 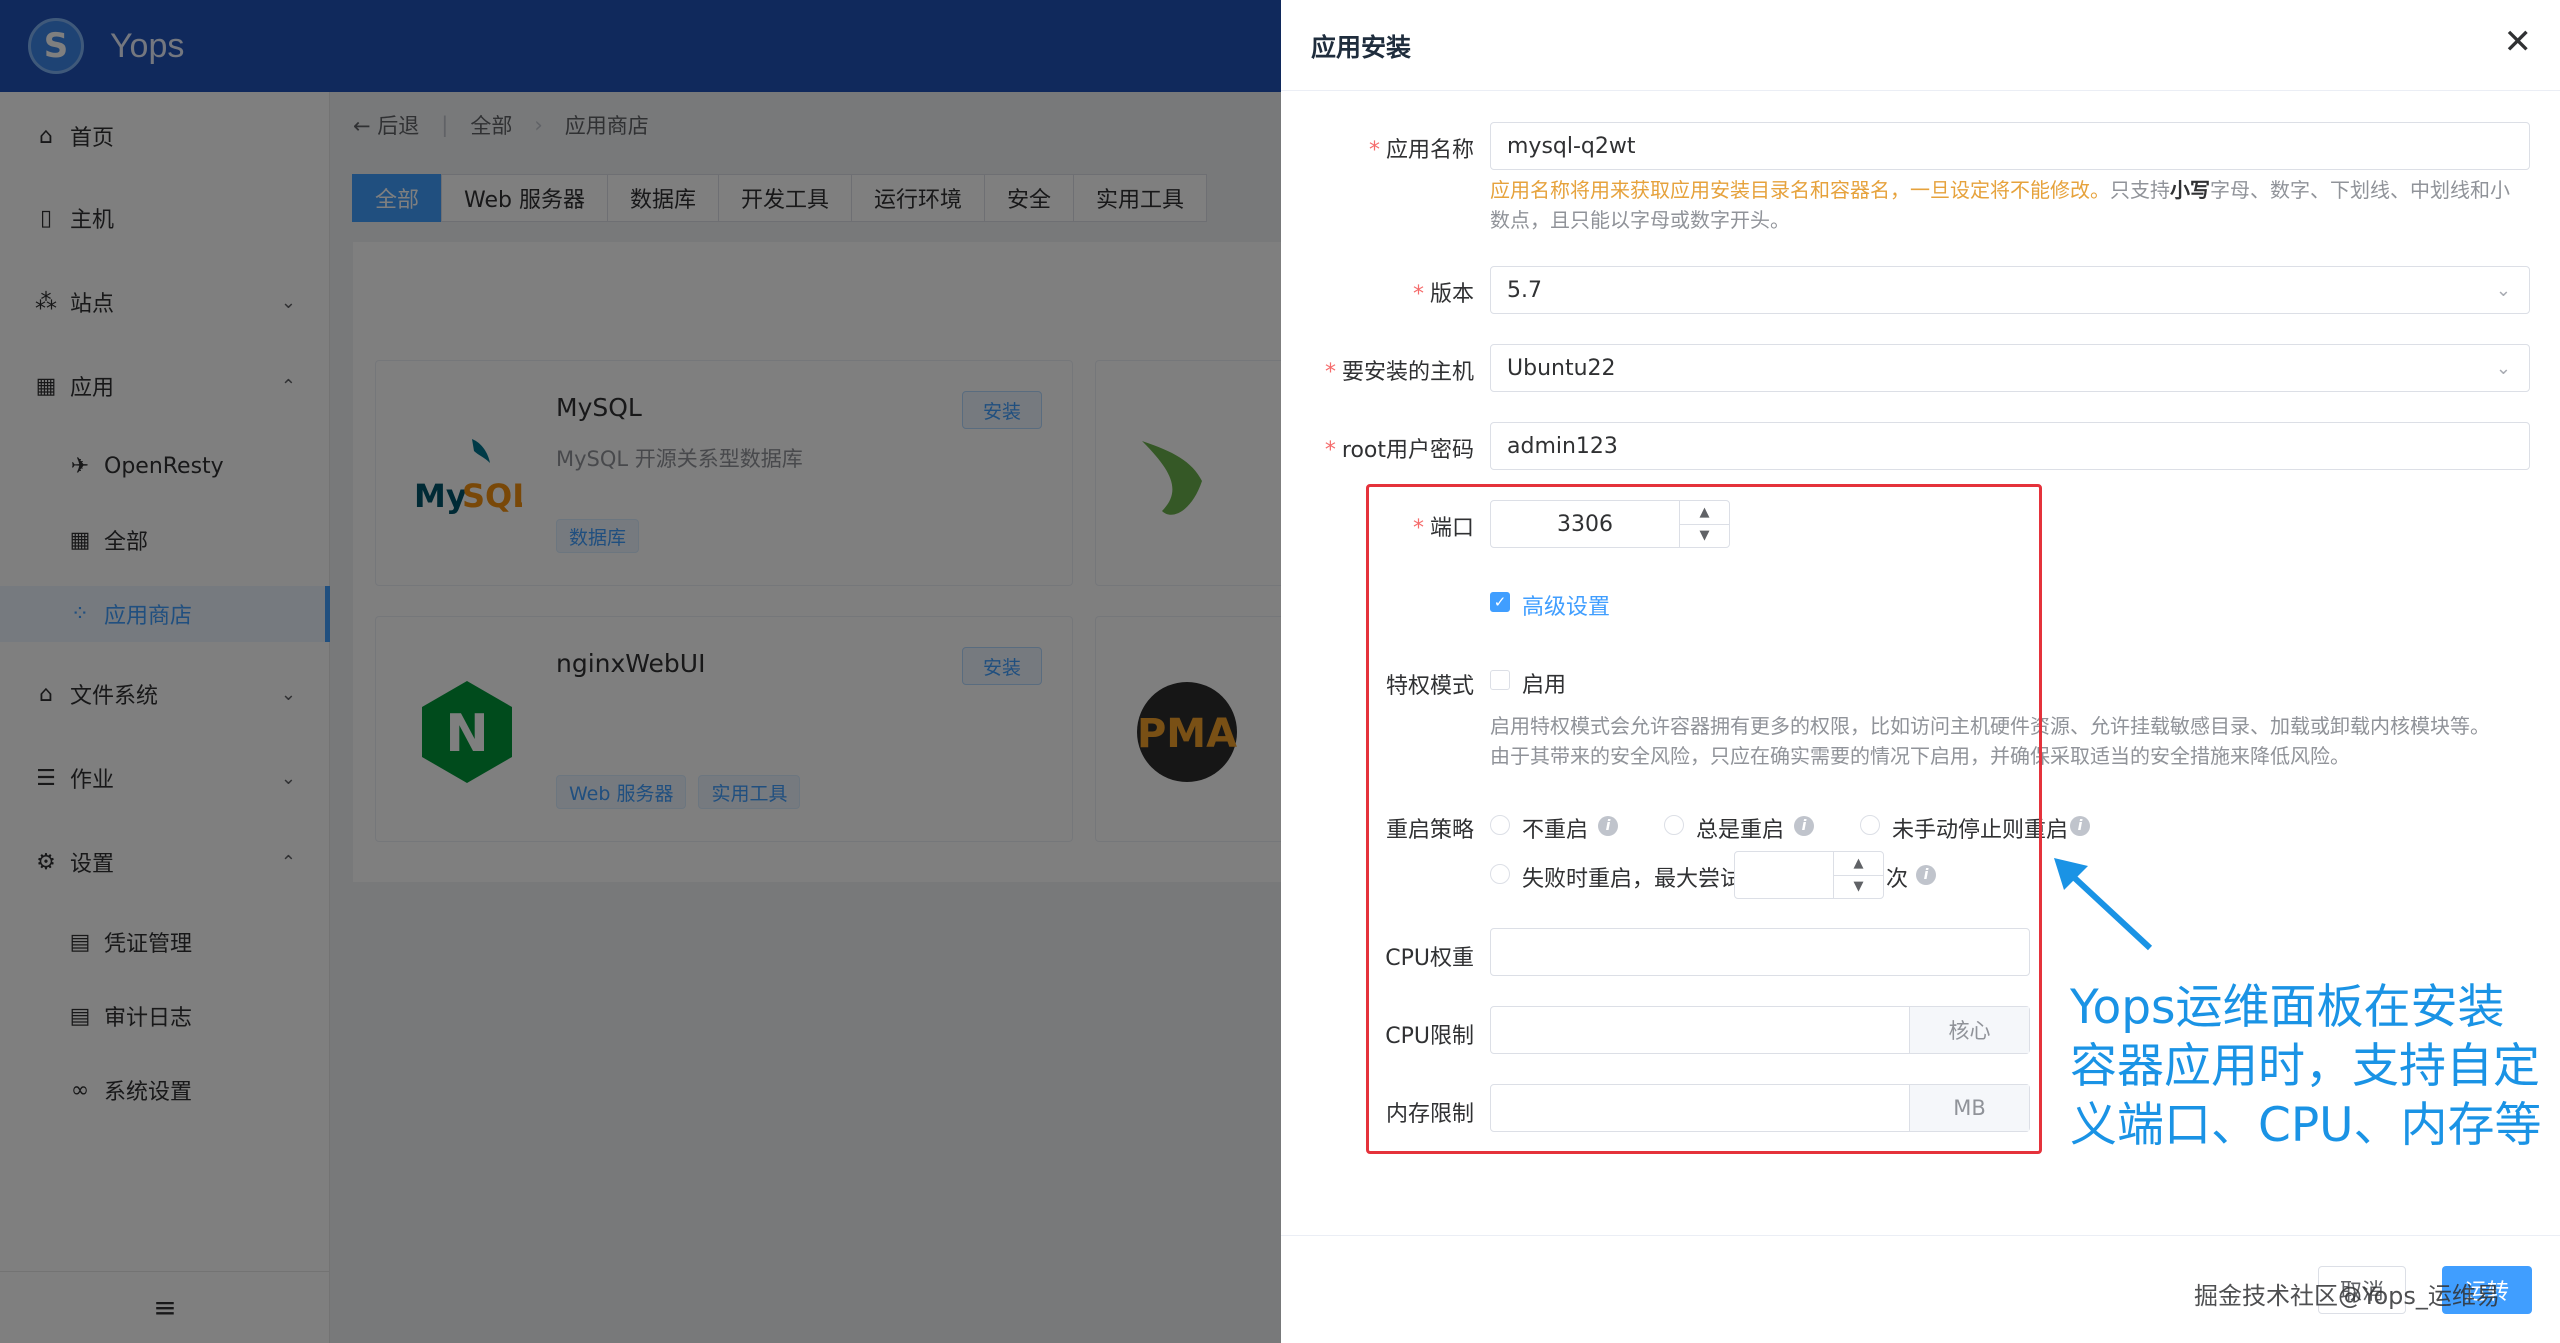 I want to click on annotation-text: Yops运维面板在安装容器应用时，支持自定义端口、CPU、内存等, so click(x=2306, y=1066).